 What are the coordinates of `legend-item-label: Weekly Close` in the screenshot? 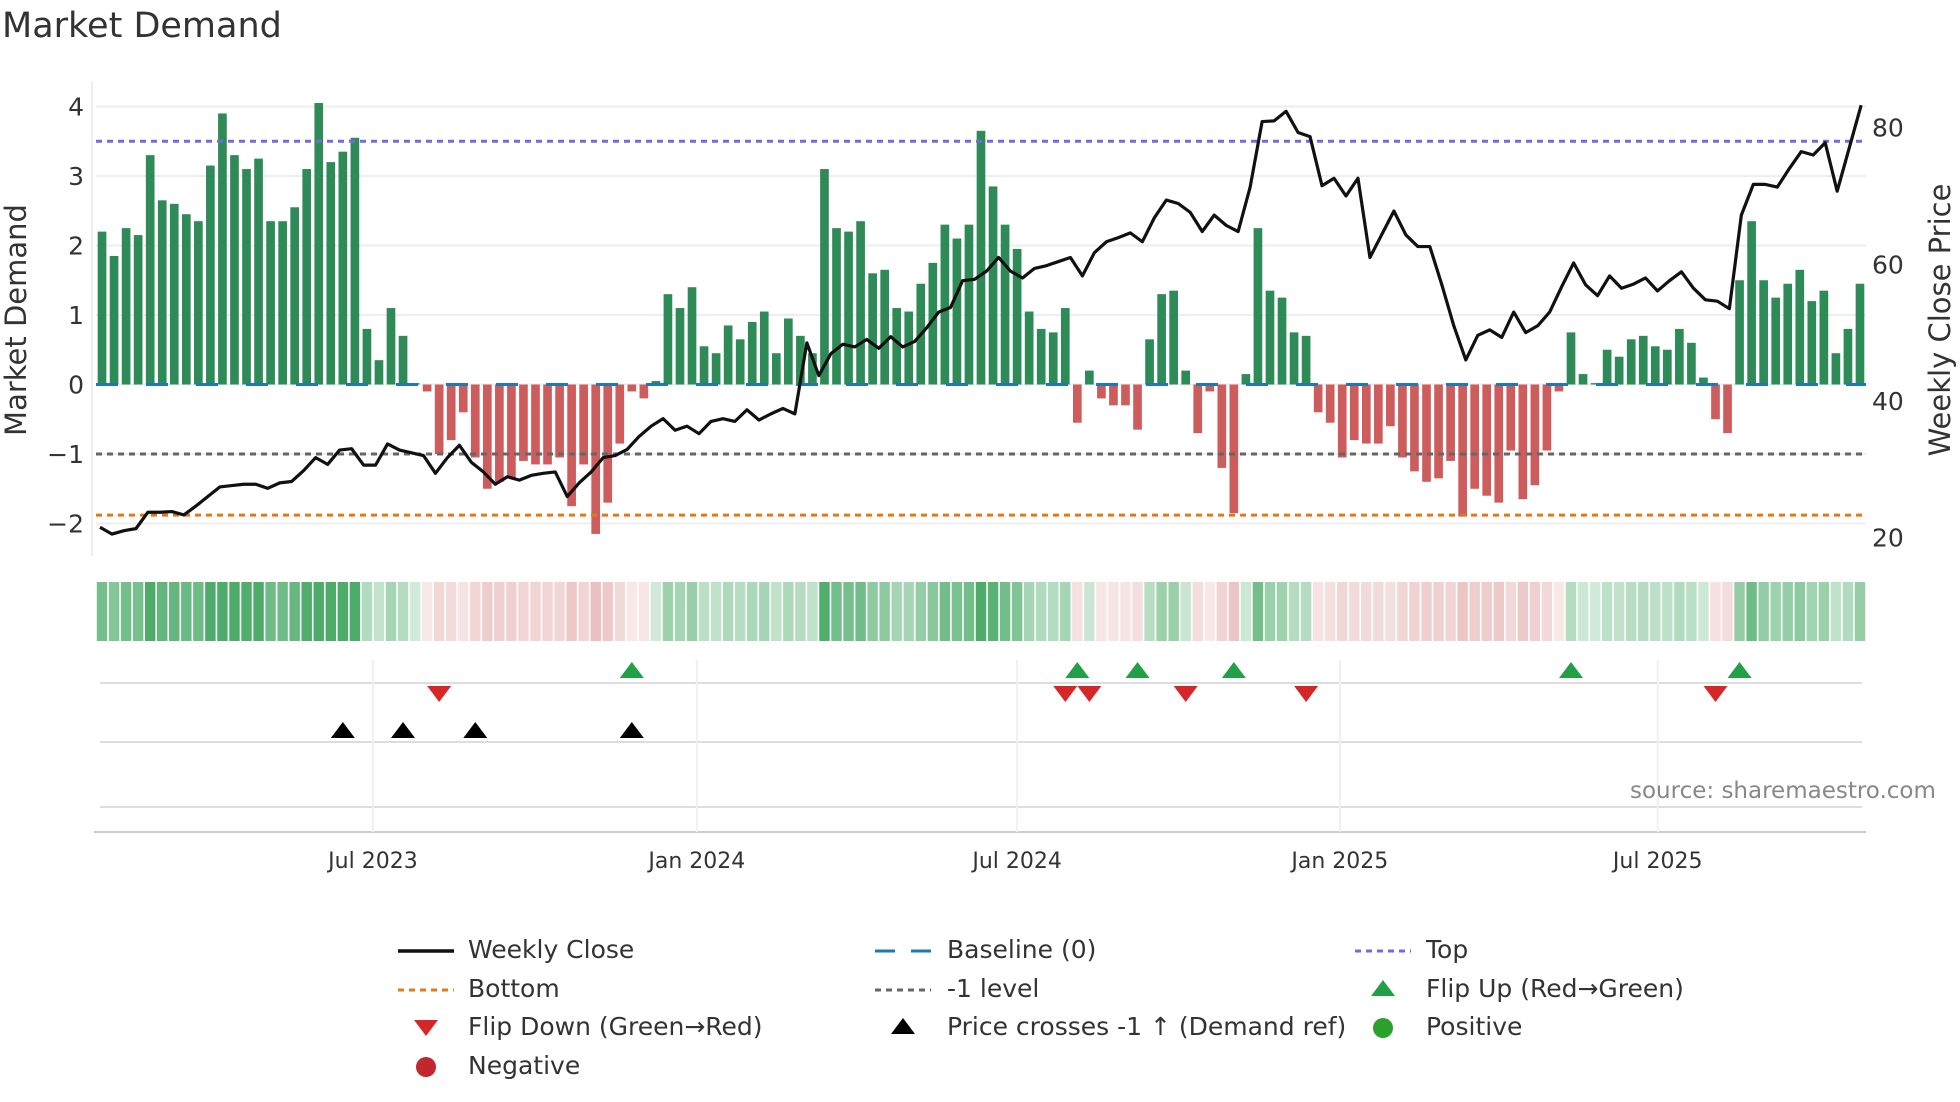 It's located at (551, 949).